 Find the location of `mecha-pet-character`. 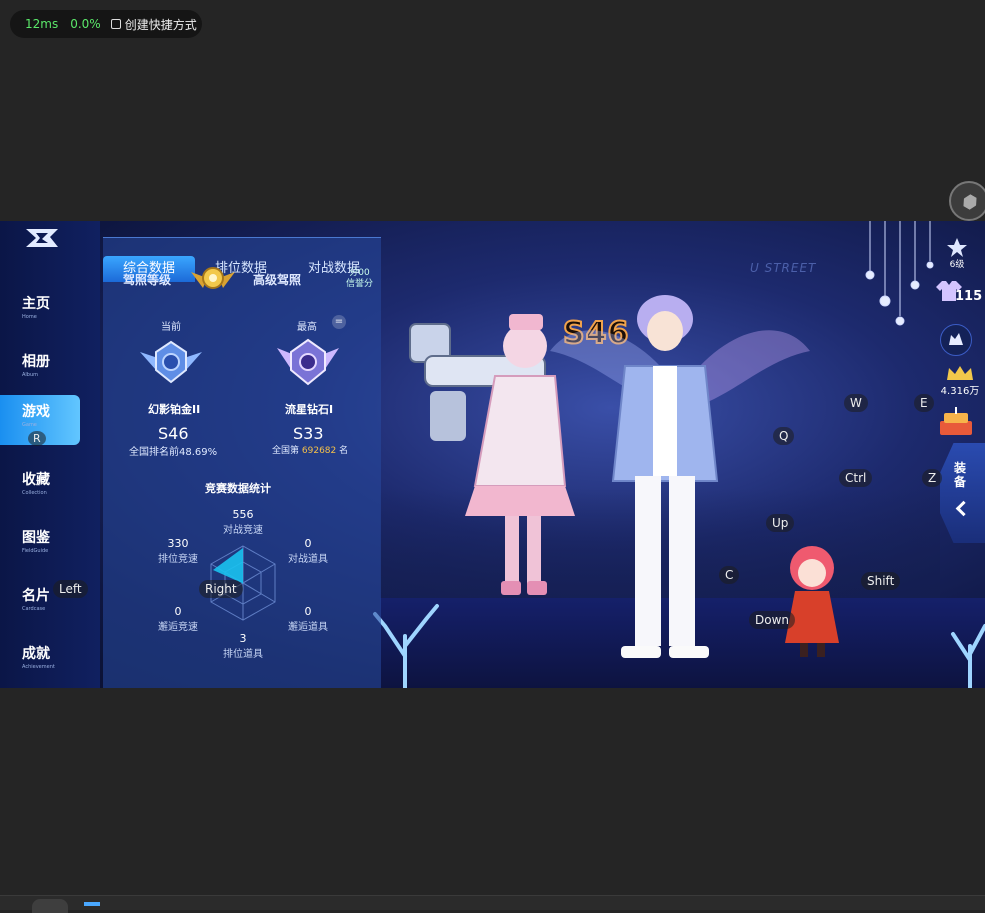

mecha-pet-character is located at coordinates (492, 454).